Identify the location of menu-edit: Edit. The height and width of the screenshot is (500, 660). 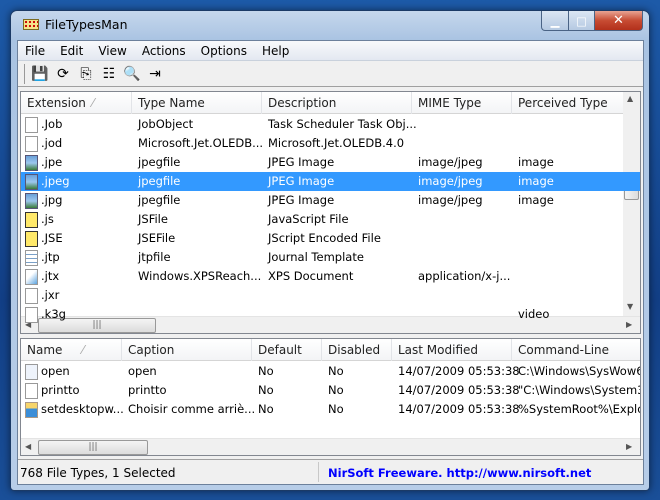
(72, 51).